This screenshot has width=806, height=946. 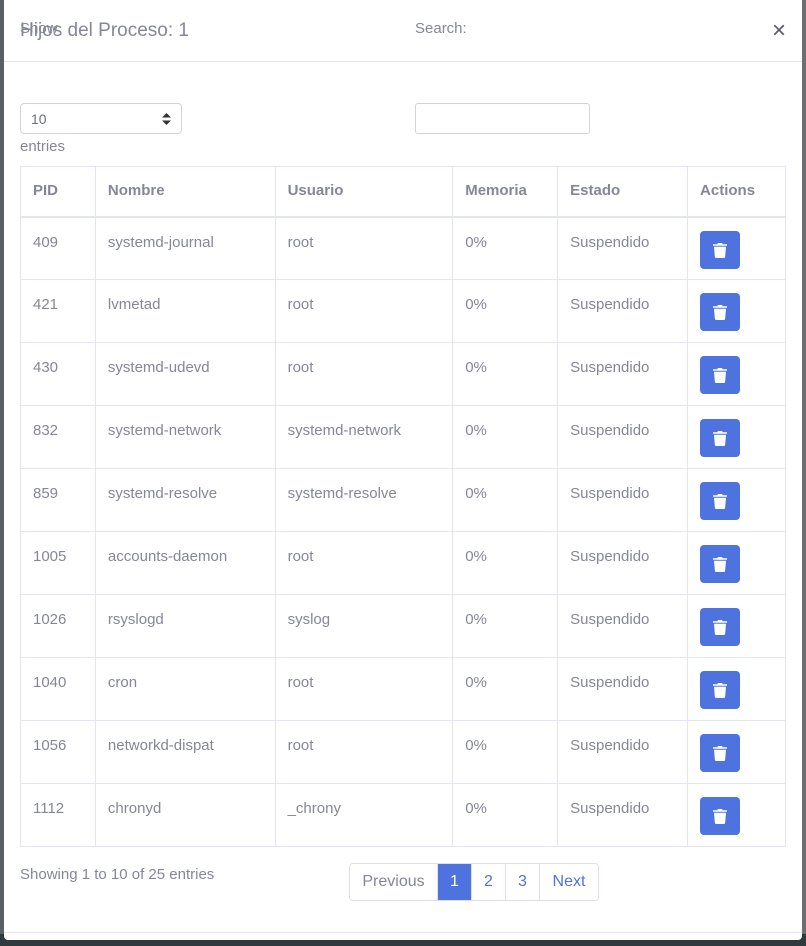 What do you see at coordinates (403, 752) in the screenshot?
I see `table-row: 1056 networkd-dispat root 0% Suspendido` at bounding box center [403, 752].